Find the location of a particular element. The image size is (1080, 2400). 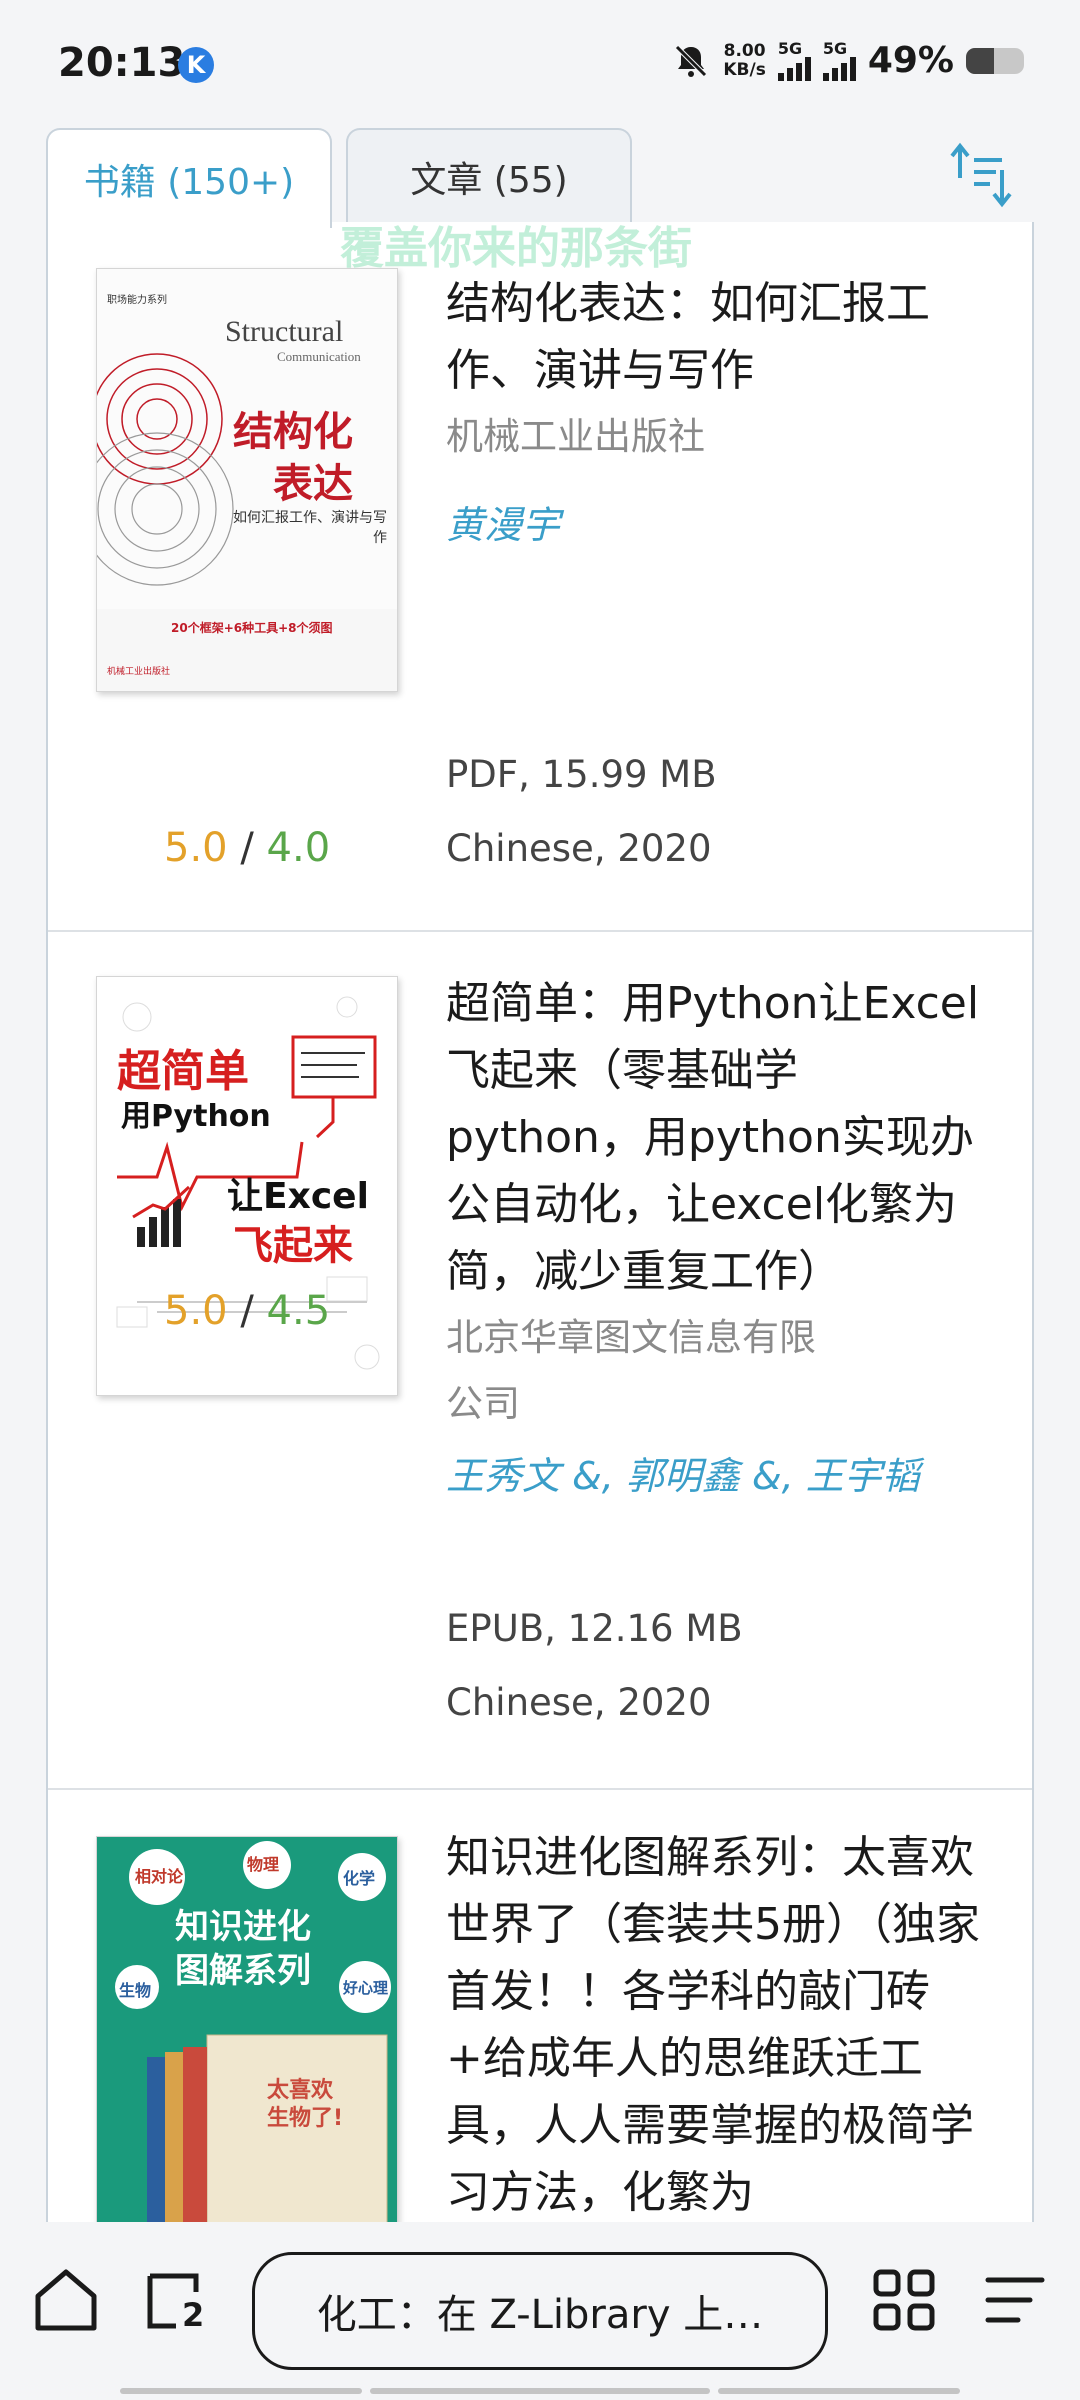

status-bar: 20:13 K 8.00 KB/s 5G 5G 49% is located at coordinates (540, 55).